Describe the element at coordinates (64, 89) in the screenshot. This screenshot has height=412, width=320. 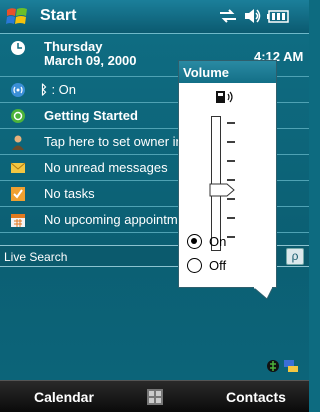
I see `bluetooth-label: : On` at that location.